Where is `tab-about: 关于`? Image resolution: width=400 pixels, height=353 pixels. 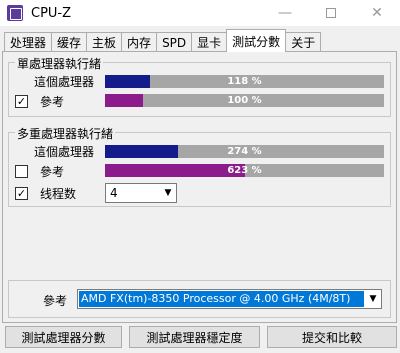 tab-about: 关于 is located at coordinates (303, 42).